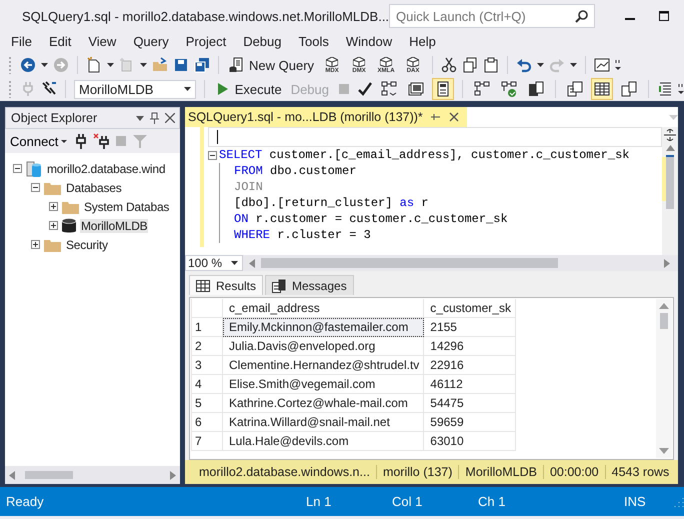 This screenshot has width=684, height=519. Describe the element at coordinates (470, 308) in the screenshot. I see `column-header: c_customer_sk` at that location.